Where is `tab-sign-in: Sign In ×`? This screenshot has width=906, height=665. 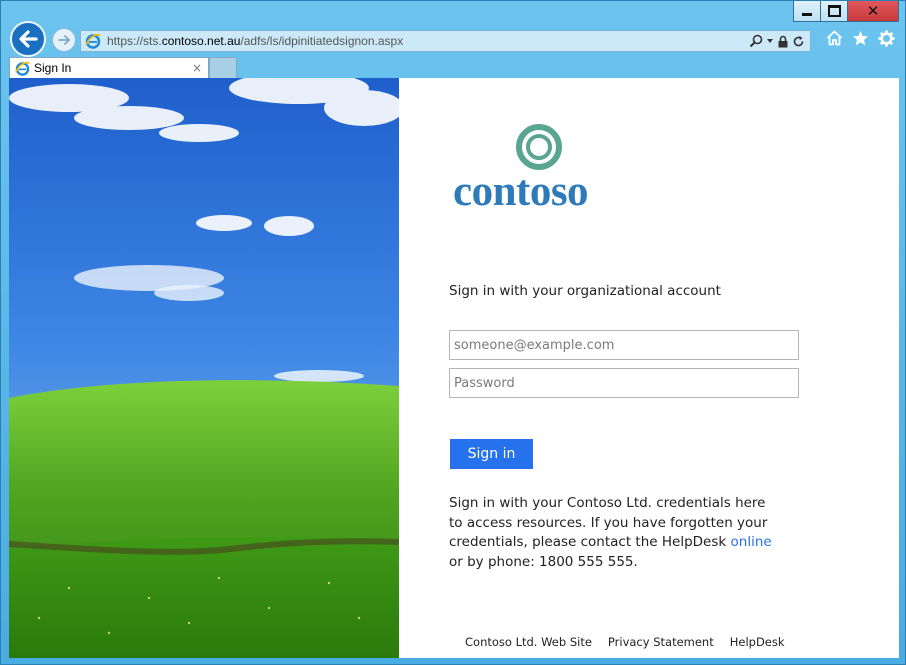 tab-sign-in: Sign In × is located at coordinates (109, 67).